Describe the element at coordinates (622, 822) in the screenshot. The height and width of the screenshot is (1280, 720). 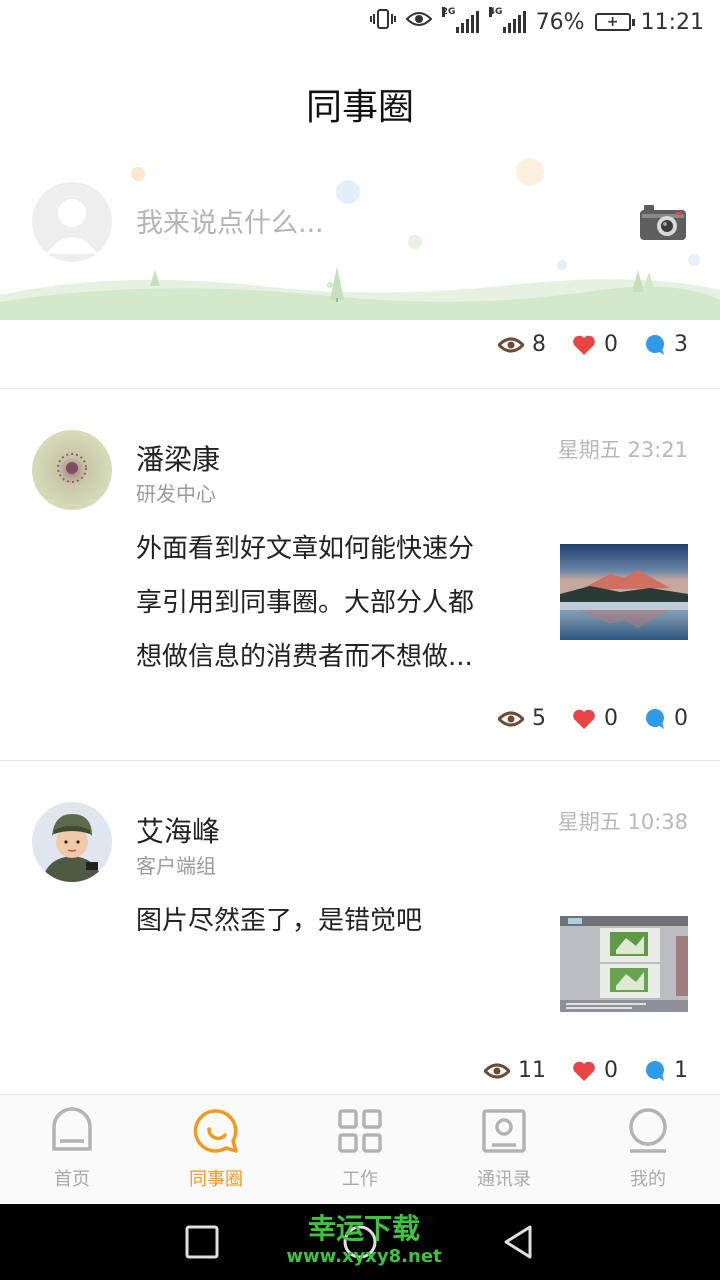
I see `post-time: 星期五 10:38` at that location.